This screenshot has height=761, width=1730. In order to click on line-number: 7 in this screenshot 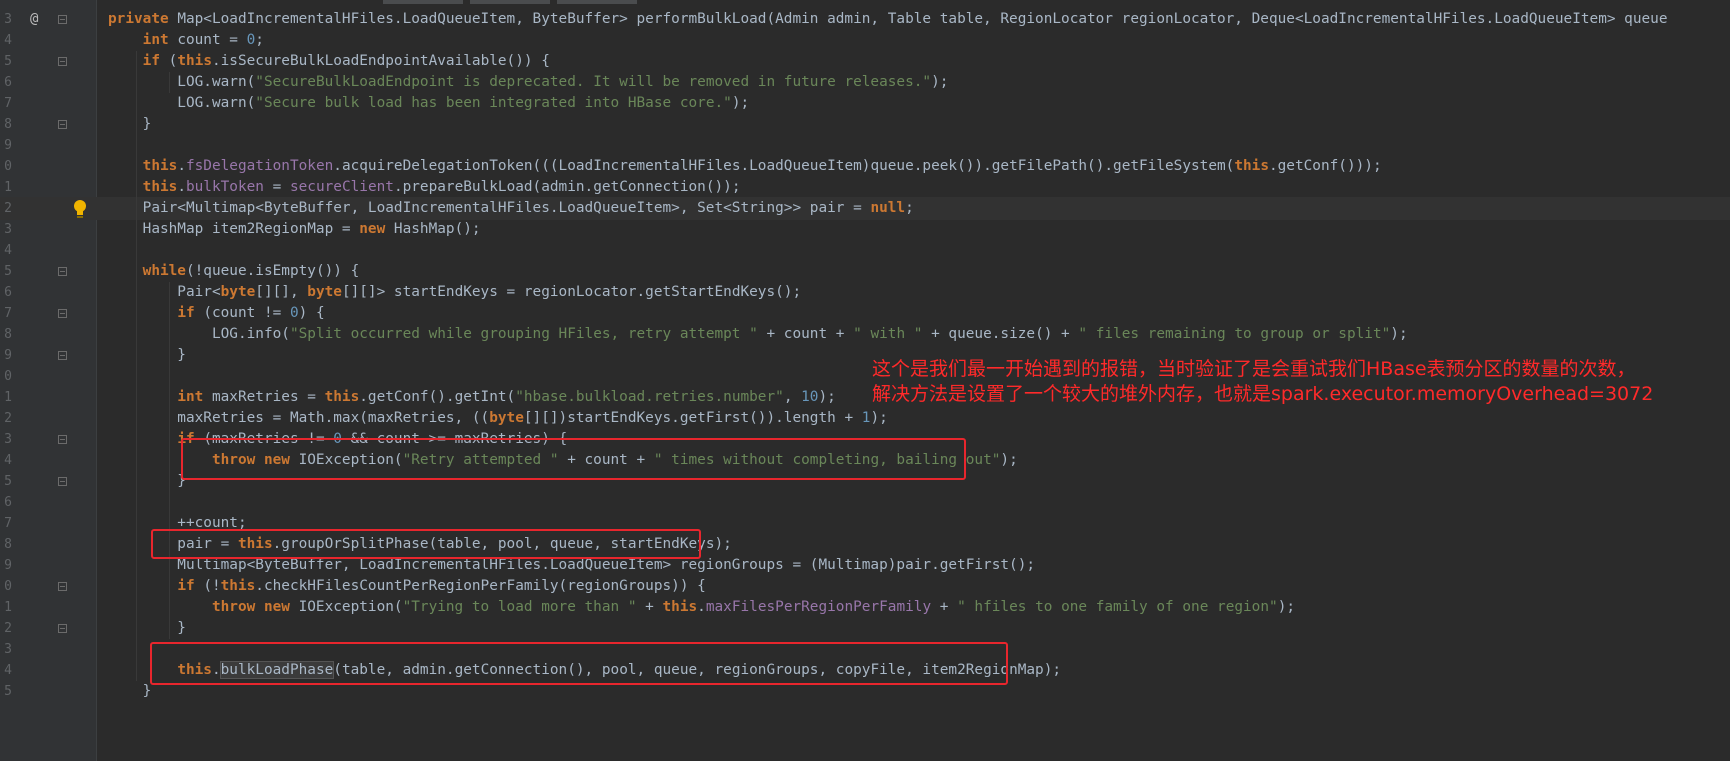, I will do `click(8, 523)`.